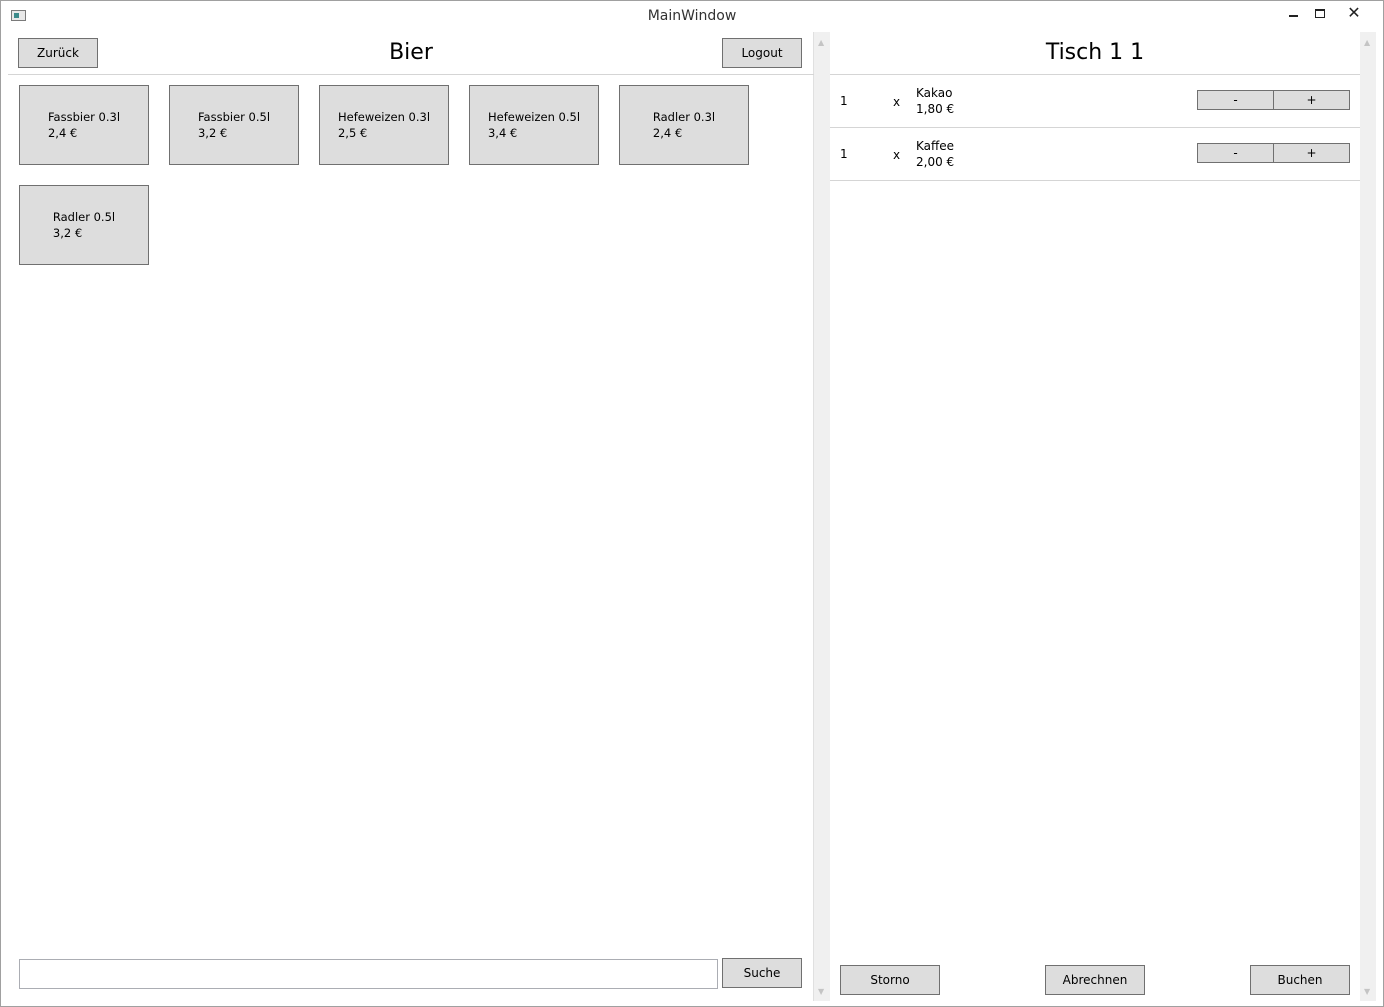 The width and height of the screenshot is (1384, 1007). I want to click on minimize-icon, so click(1293, 16).